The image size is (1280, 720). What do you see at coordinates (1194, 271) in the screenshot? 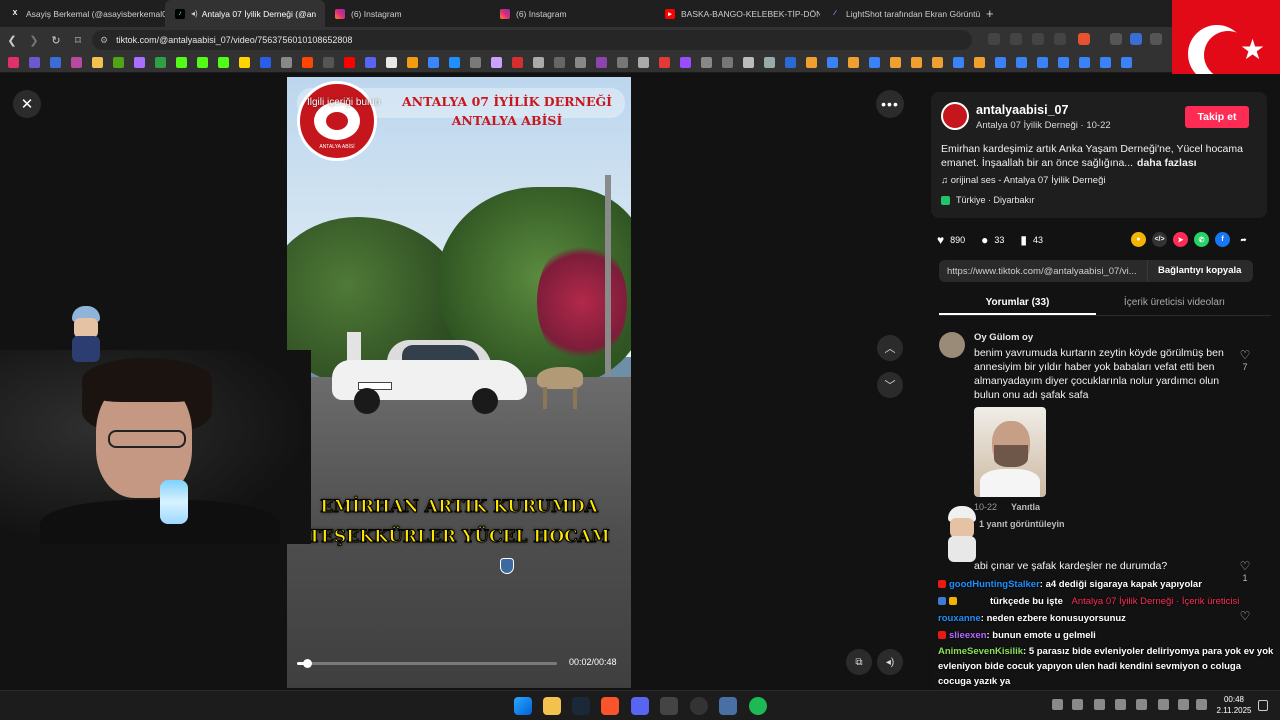
I see `copy-link-button: Bağlantıyı kopyala` at bounding box center [1194, 271].